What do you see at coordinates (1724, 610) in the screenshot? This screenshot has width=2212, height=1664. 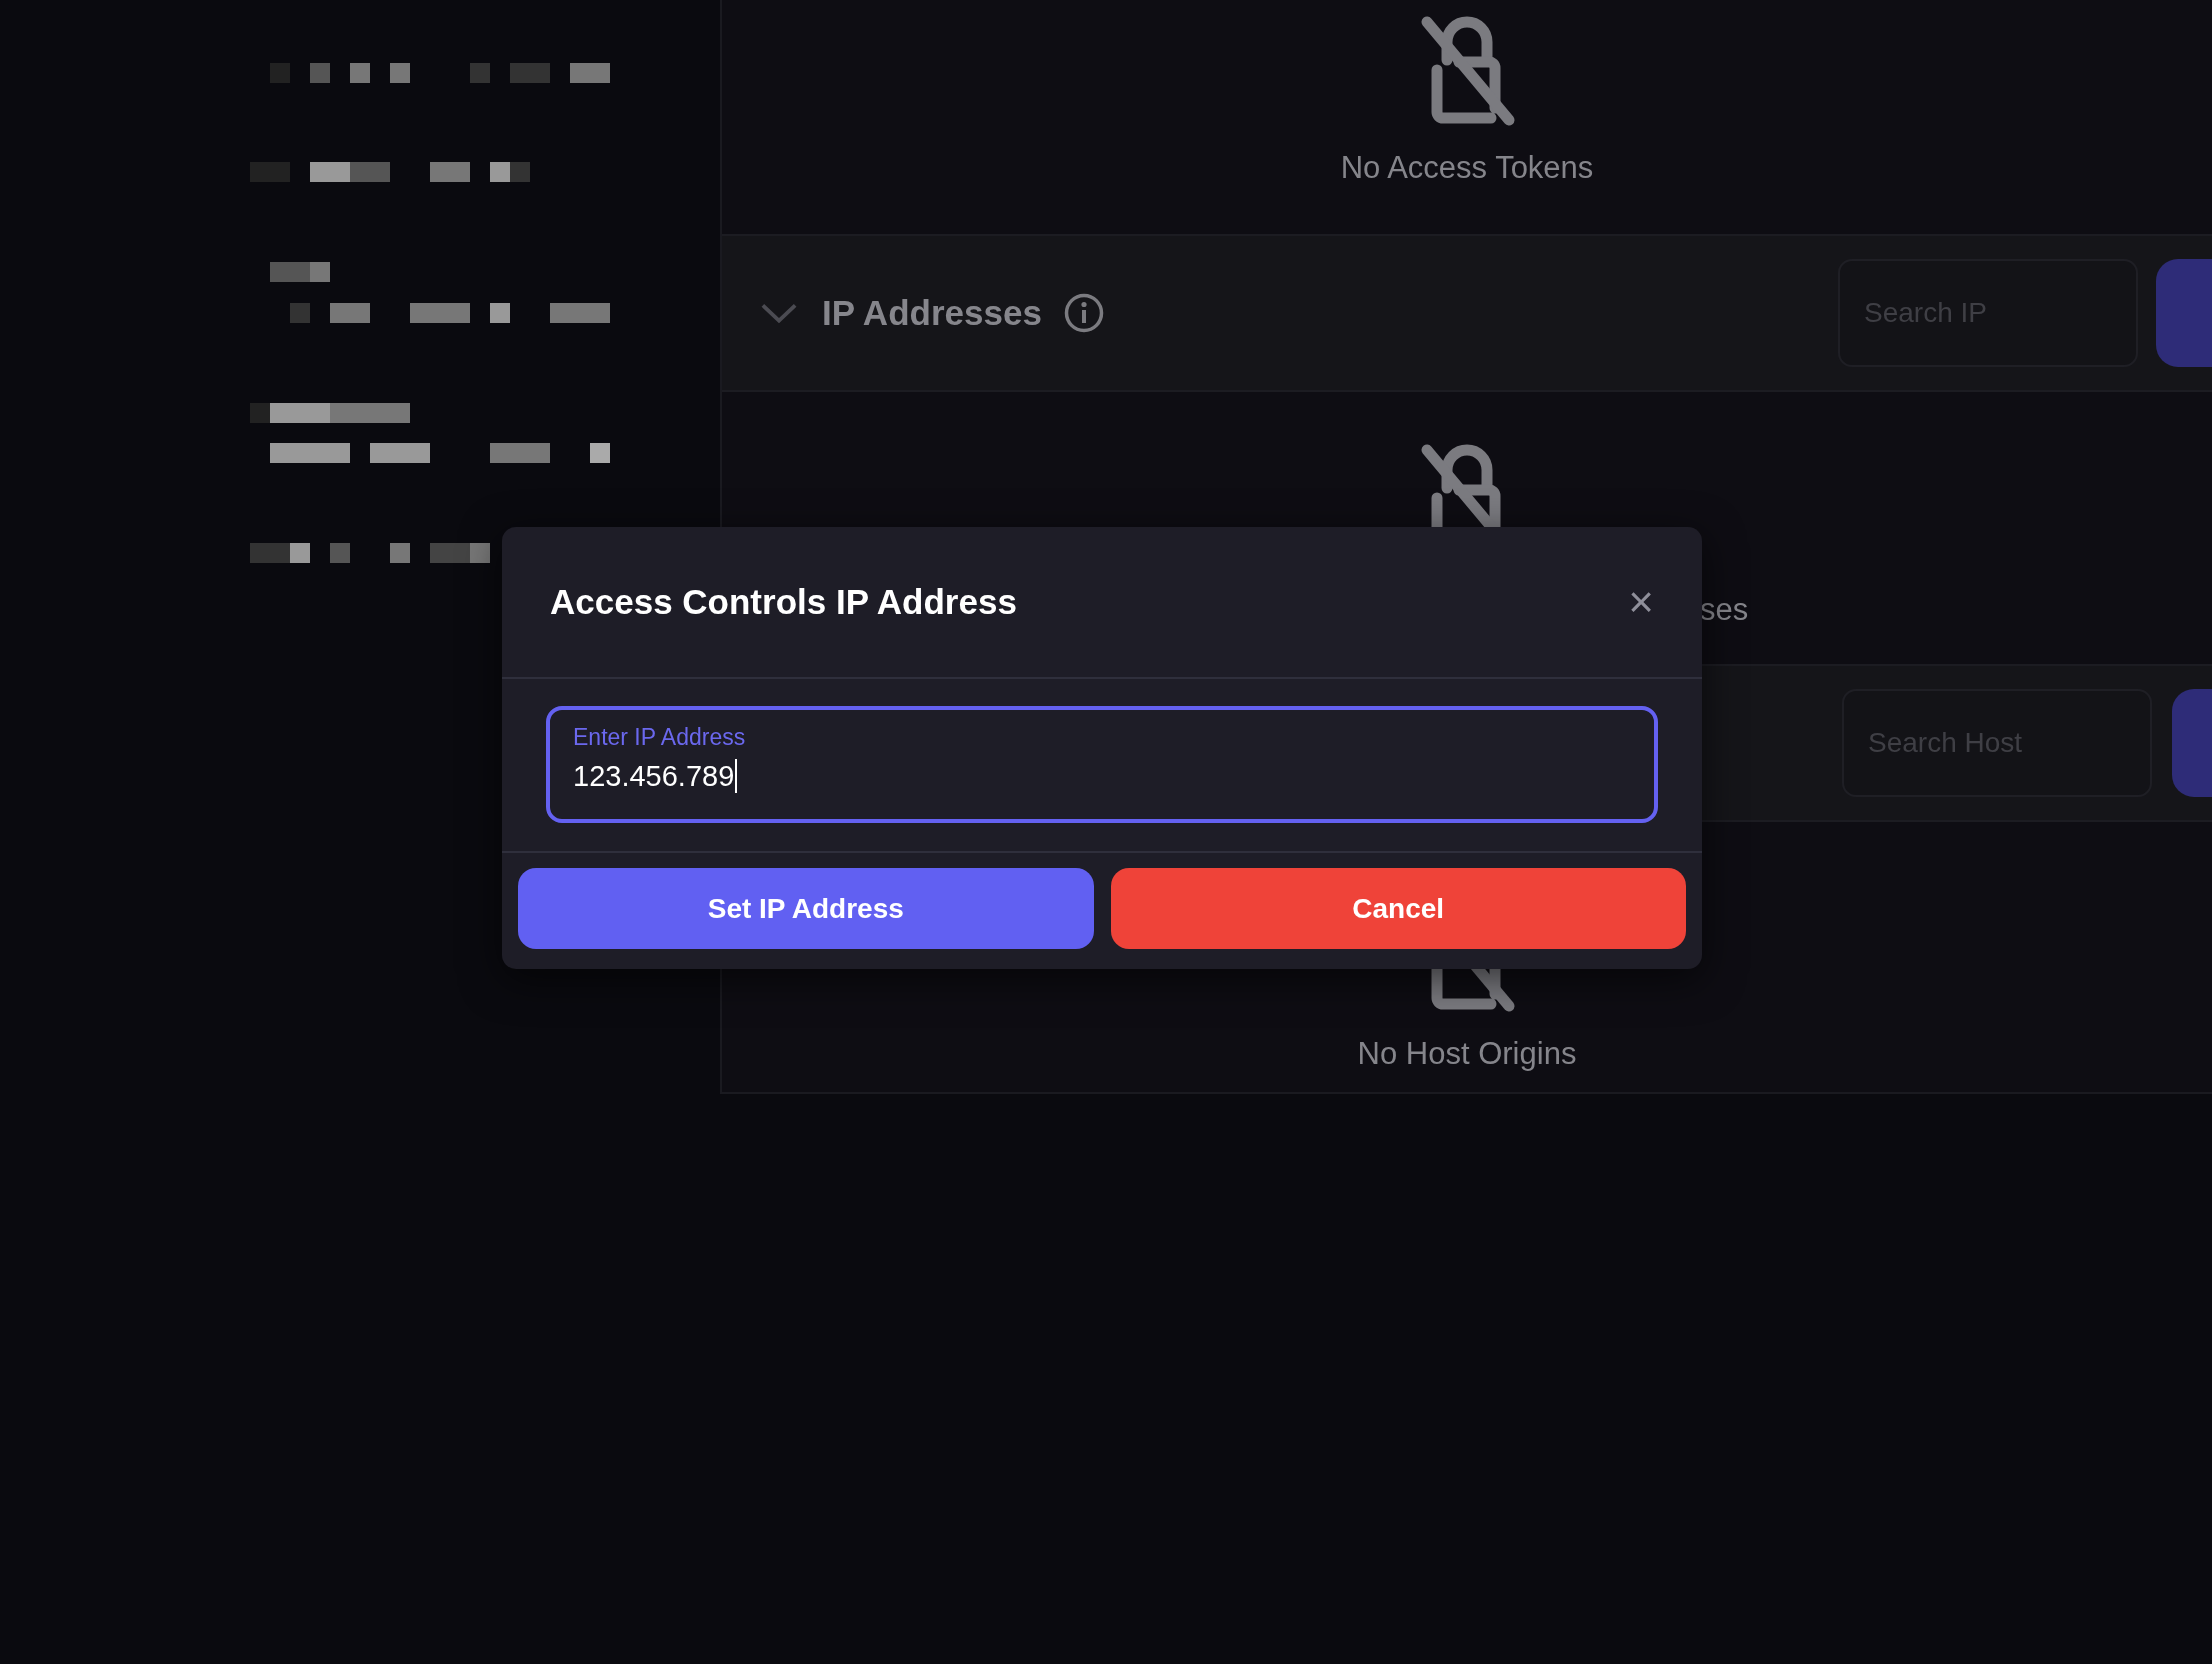 I see `empty-state-message: ses` at bounding box center [1724, 610].